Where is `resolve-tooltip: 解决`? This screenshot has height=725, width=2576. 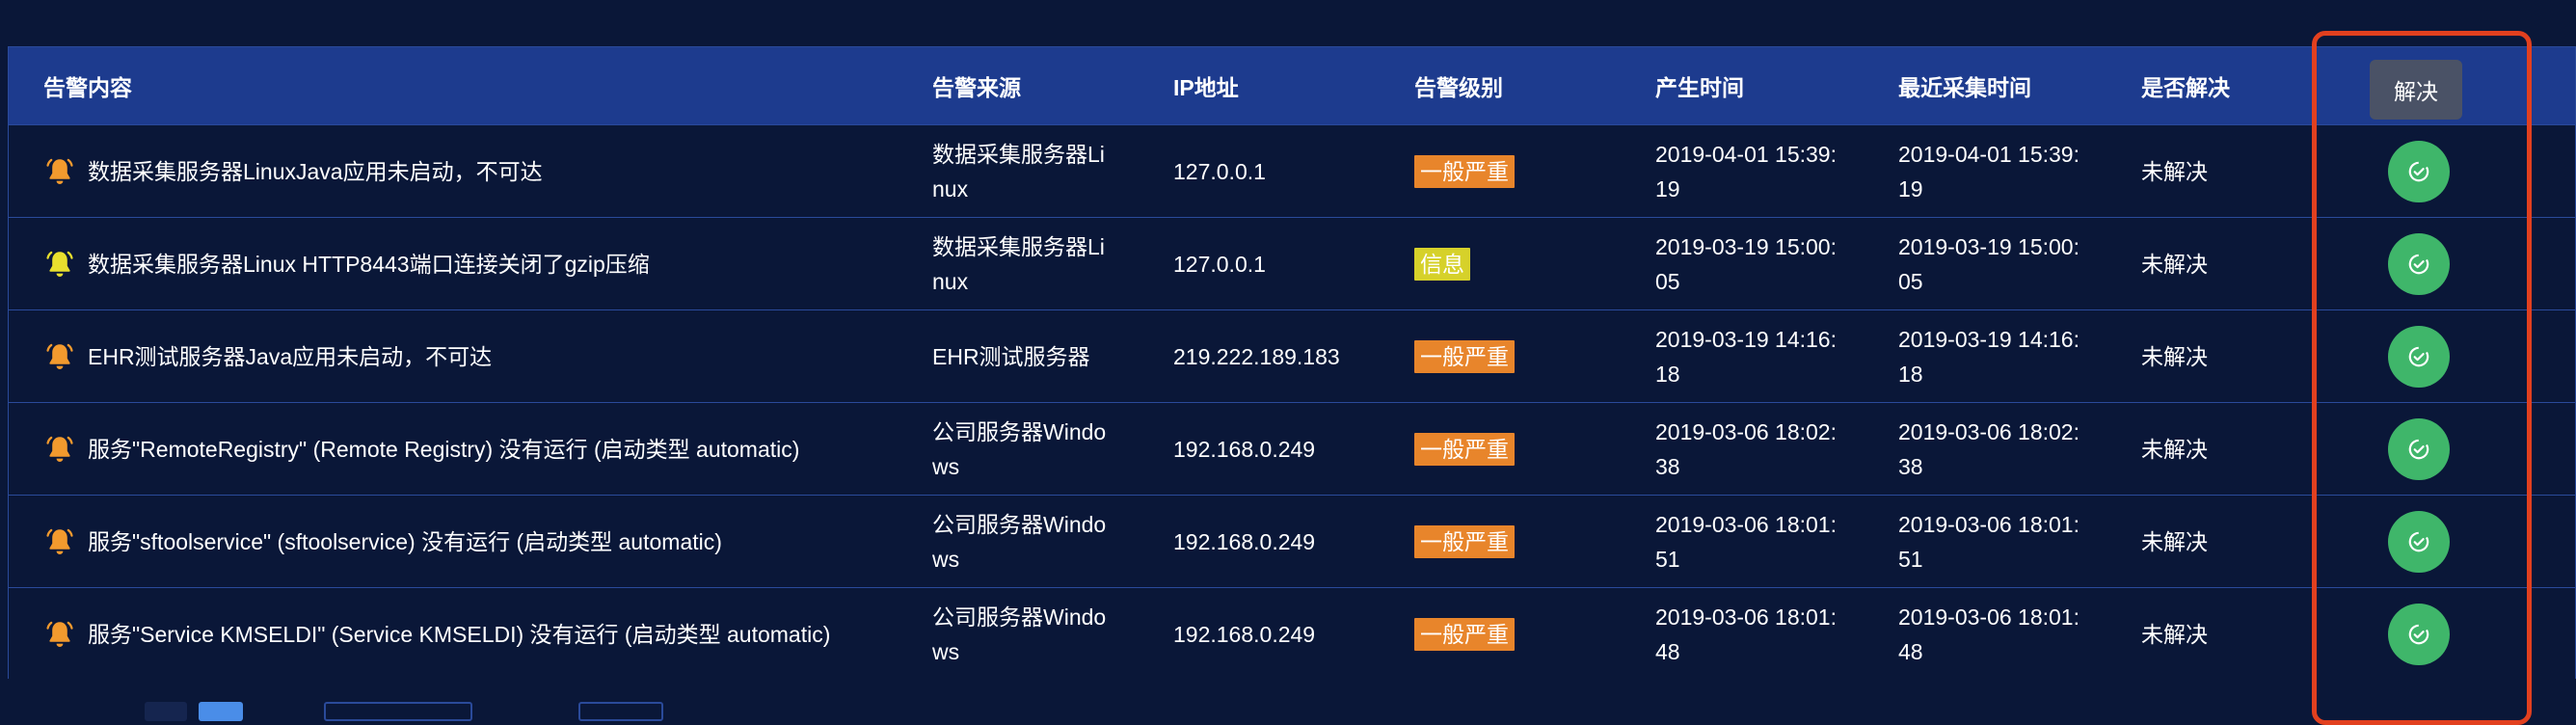 resolve-tooltip: 解决 is located at coordinates (2416, 90).